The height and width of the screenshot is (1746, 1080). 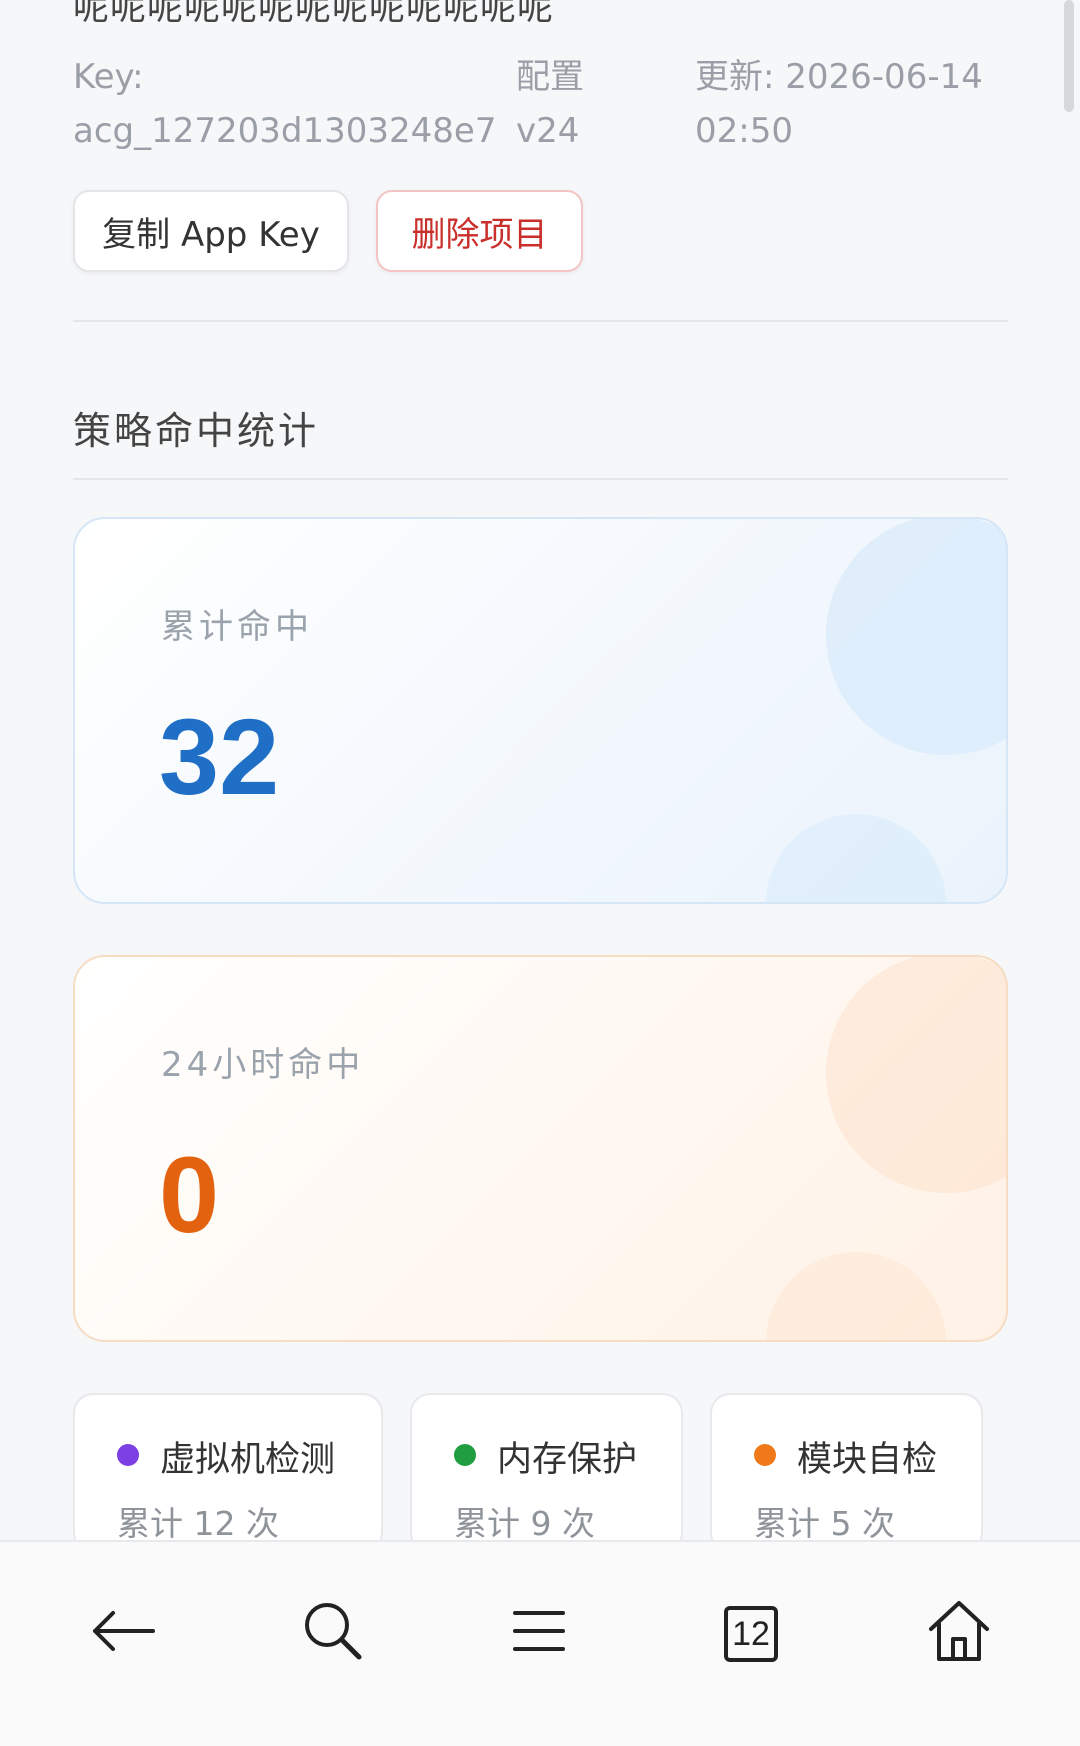 What do you see at coordinates (839, 104) in the screenshot?
I see `updated-info: 更新: 2026-06-14 02:50` at bounding box center [839, 104].